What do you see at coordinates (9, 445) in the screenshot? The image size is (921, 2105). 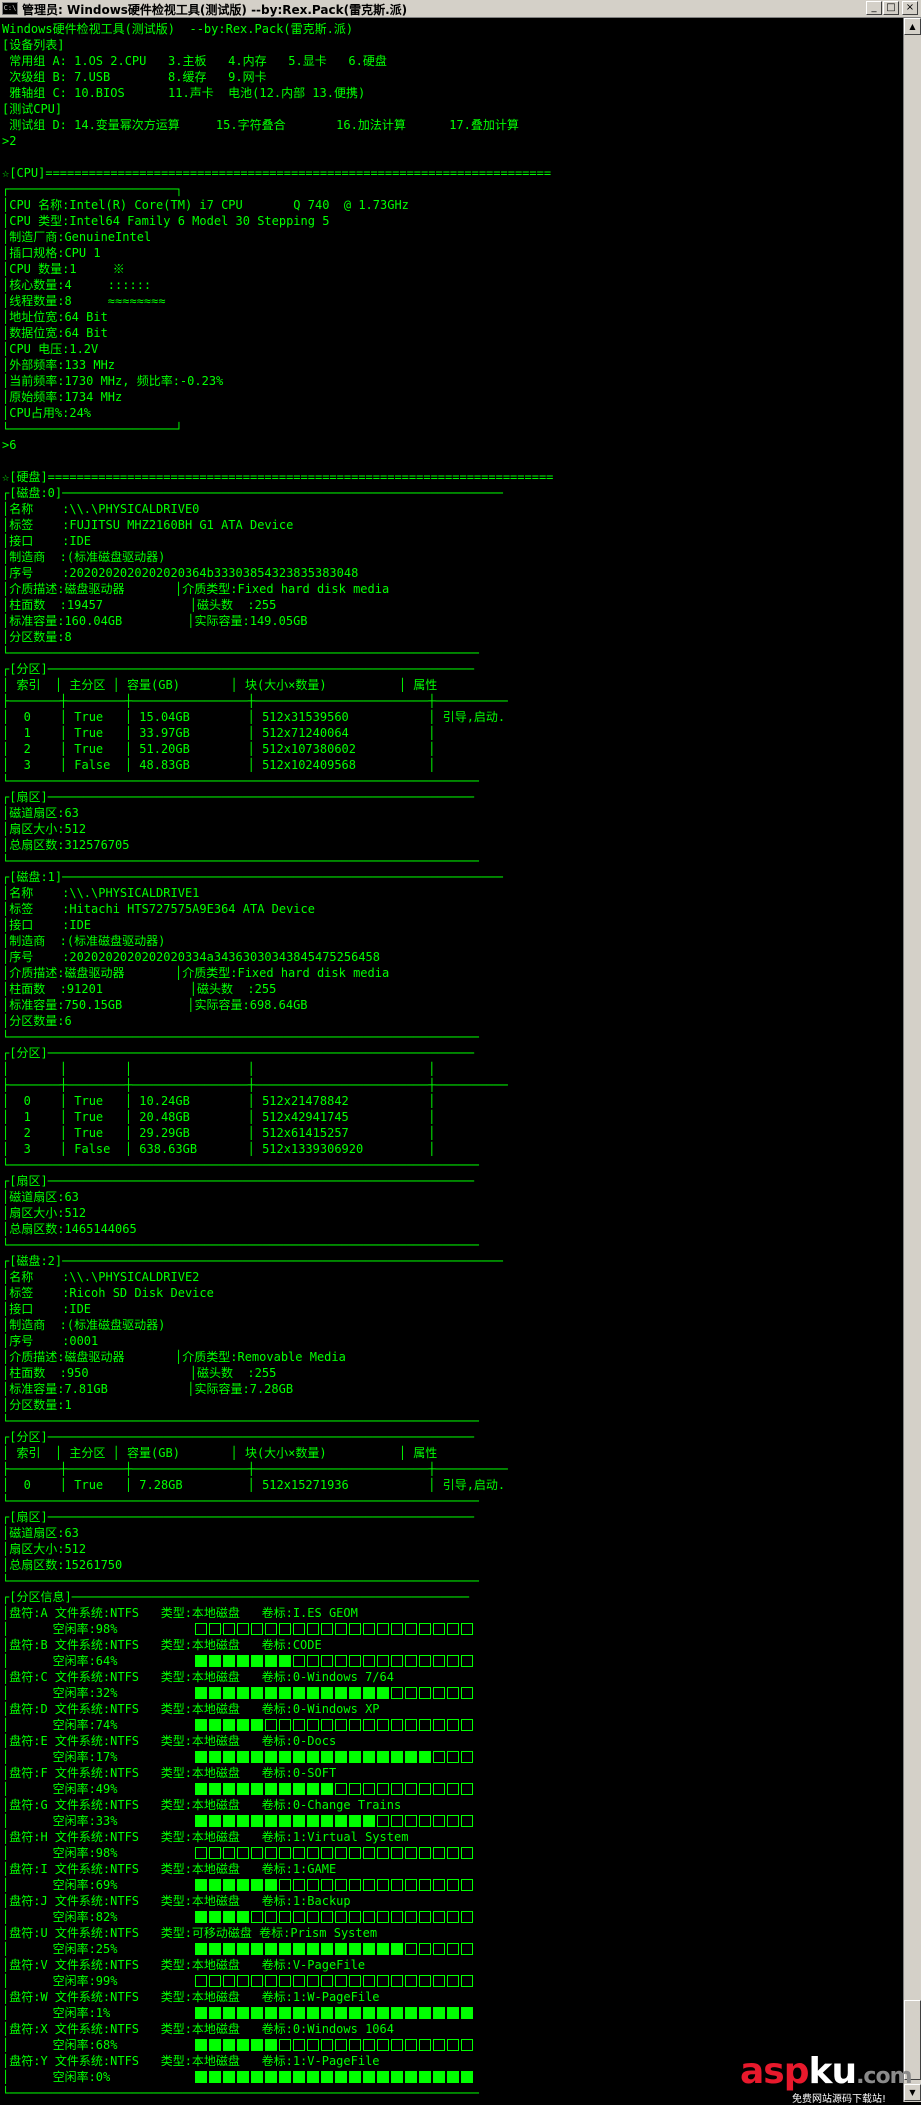 I see `console-line: >6` at bounding box center [9, 445].